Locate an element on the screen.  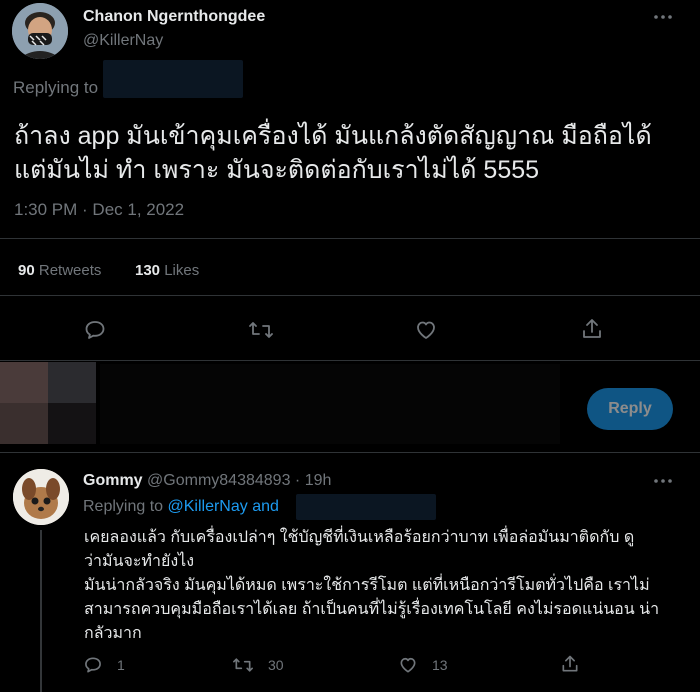
reply-replies-count: 1 is located at coordinates (121, 665).